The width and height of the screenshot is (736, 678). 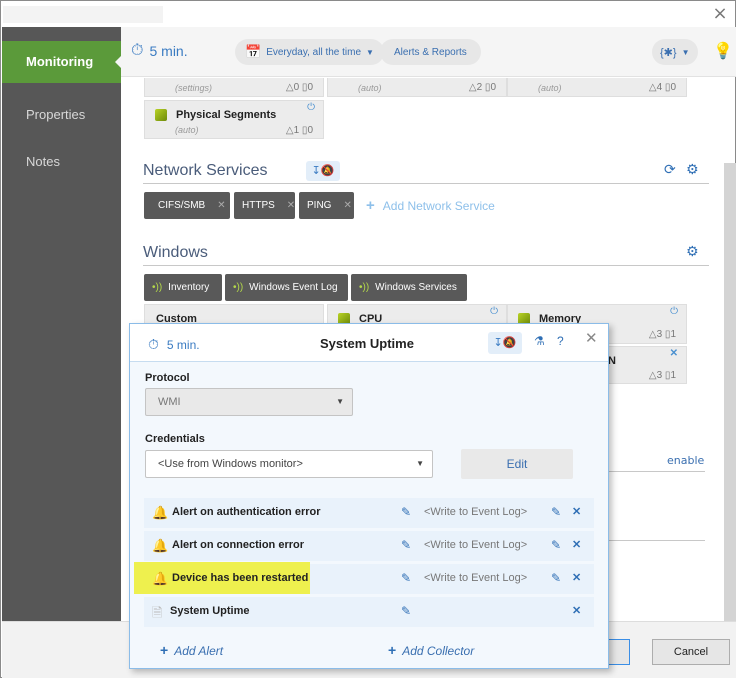 I want to click on tile-sub: (auto), so click(x=187, y=130).